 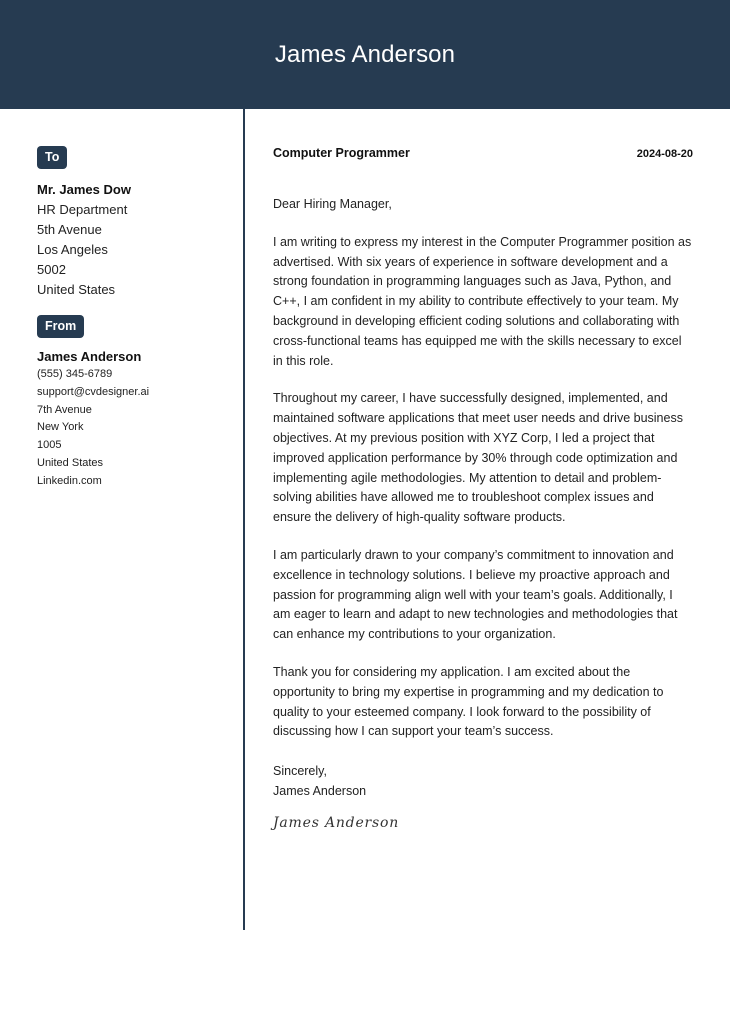 I want to click on closing-name: James Anderson, so click(x=320, y=790).